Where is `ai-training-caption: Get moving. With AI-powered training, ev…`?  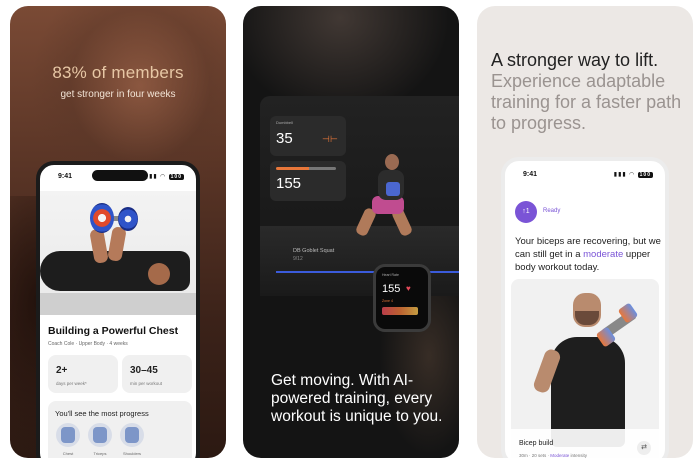
ai-training-caption: Get moving. With AI-powered training, ev… is located at coordinates (357, 398).